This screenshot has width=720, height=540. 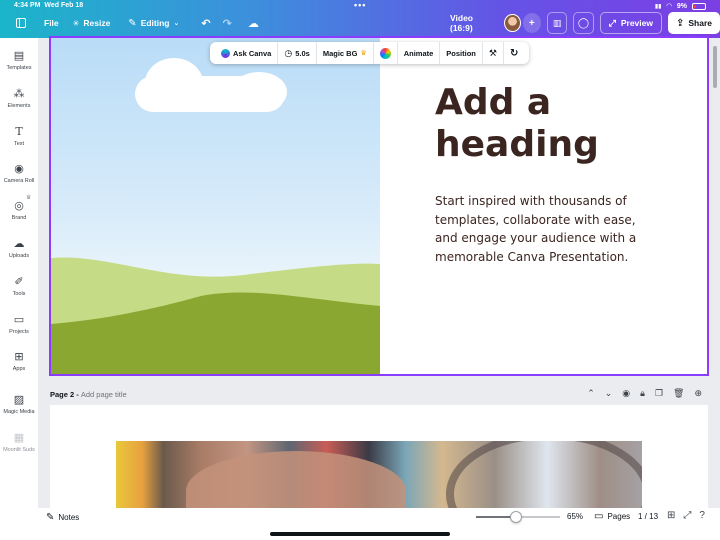 I want to click on signal-icon: ▮▮, so click(x=658, y=6).